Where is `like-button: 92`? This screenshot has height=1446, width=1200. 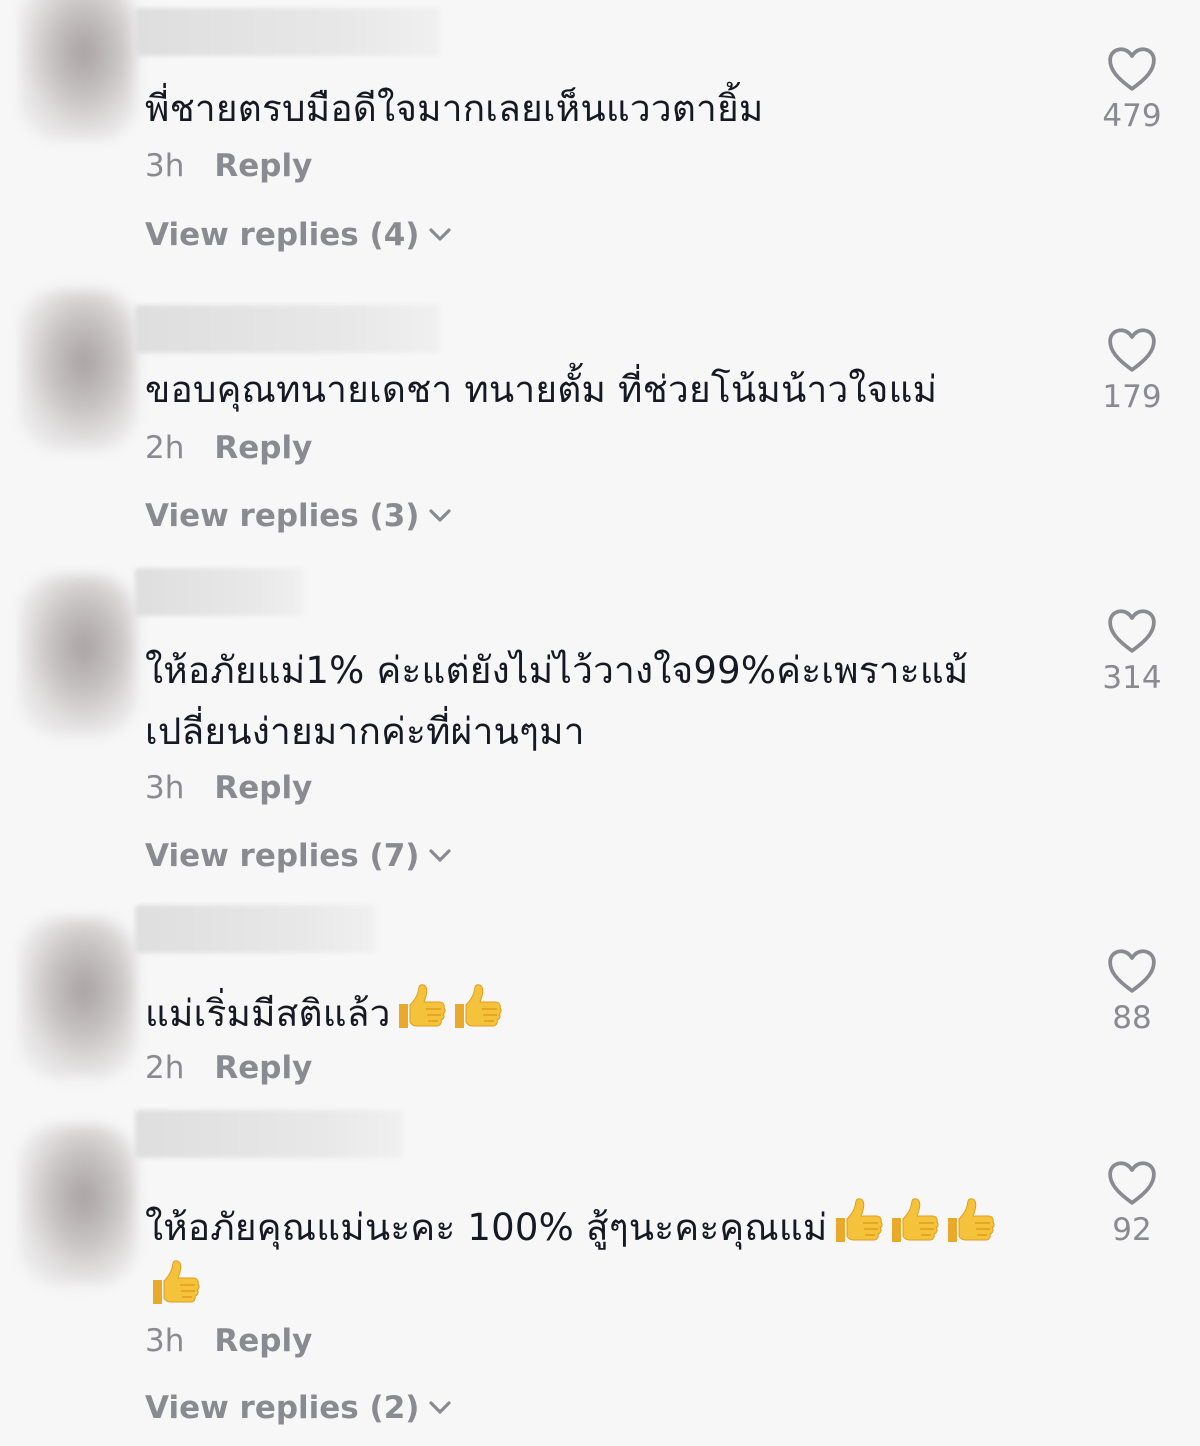 like-button: 92 is located at coordinates (1132, 1204).